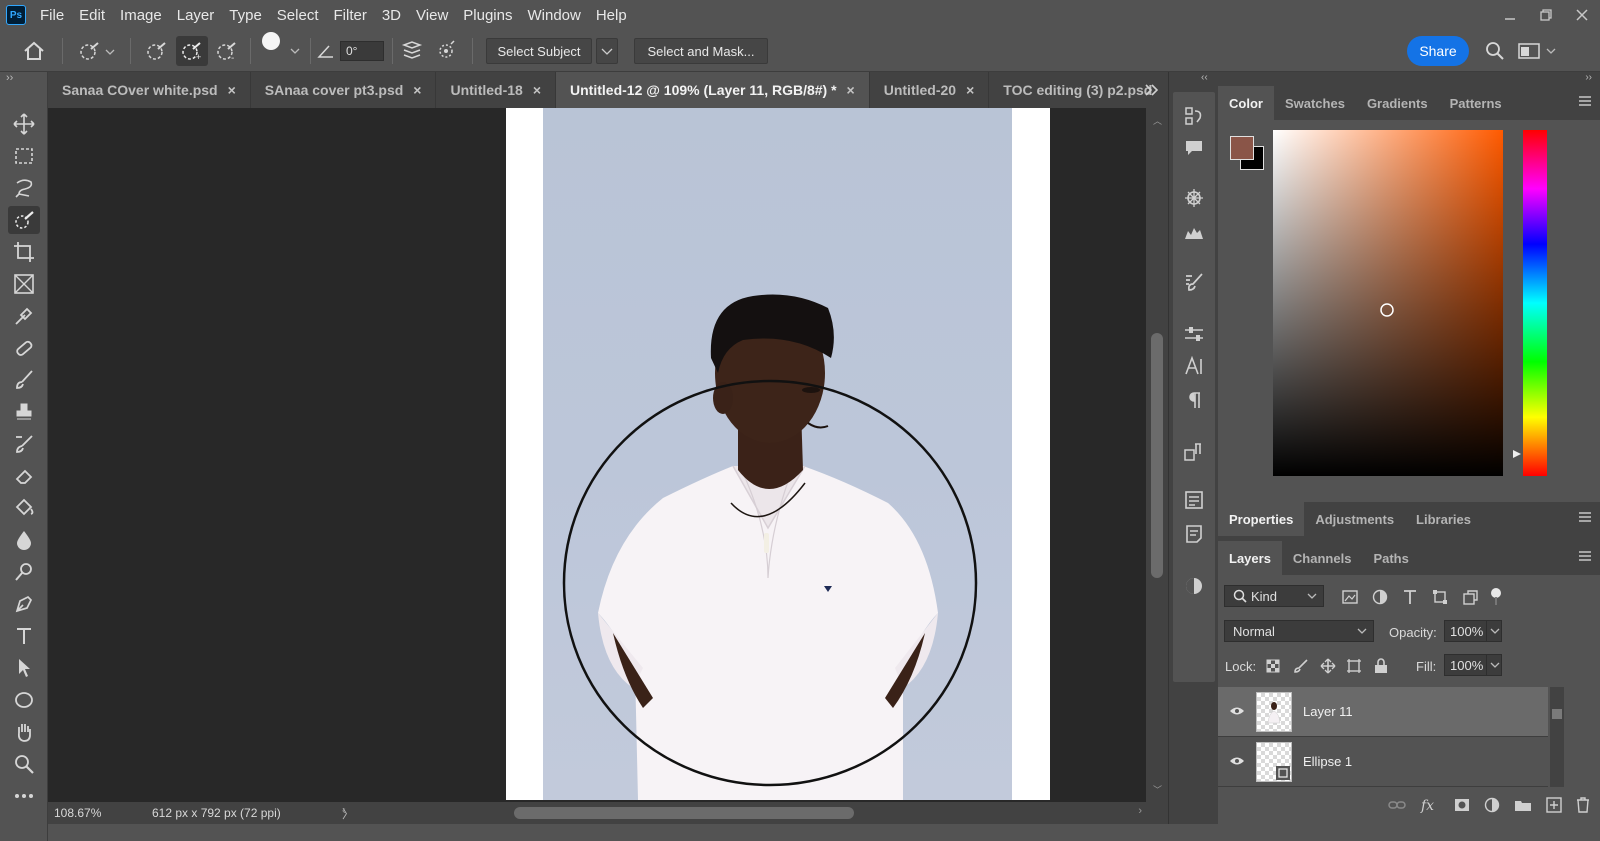 The image size is (1600, 841). Describe the element at coordinates (1157, 455) in the screenshot. I see `vertical-scrollbar: ︿ ﹀` at that location.